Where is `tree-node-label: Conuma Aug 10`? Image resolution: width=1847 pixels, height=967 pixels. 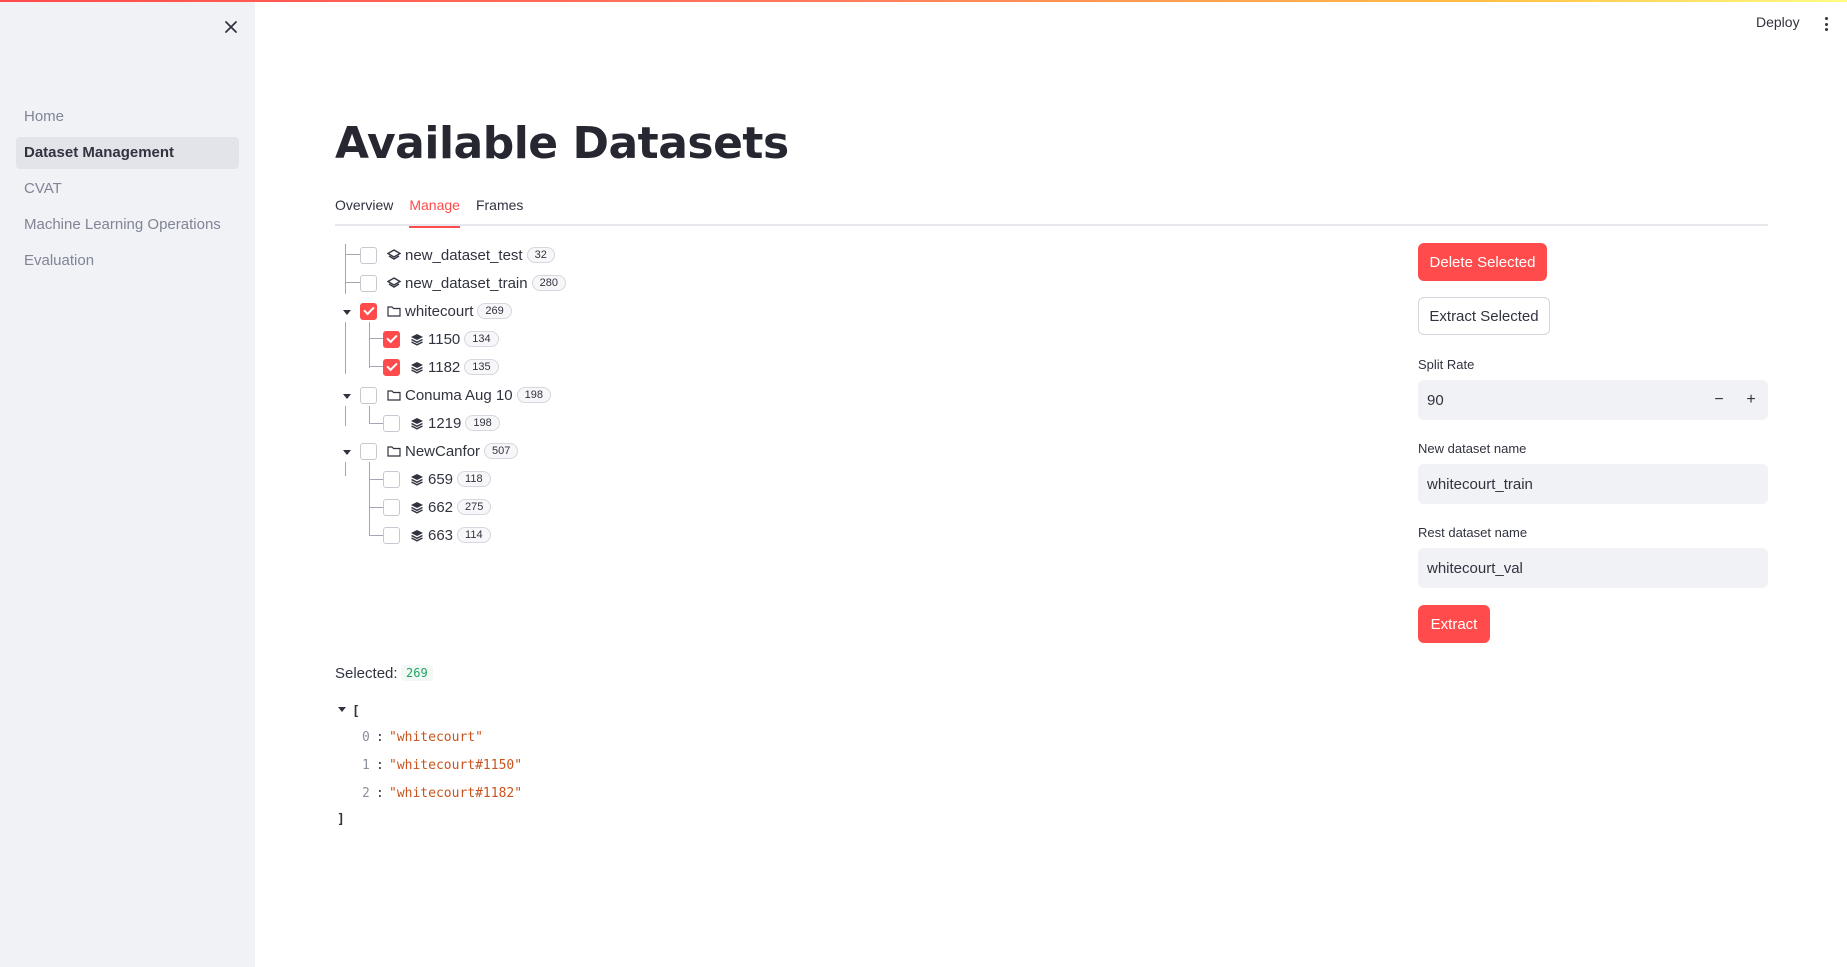 tree-node-label: Conuma Aug 10 is located at coordinates (459, 395).